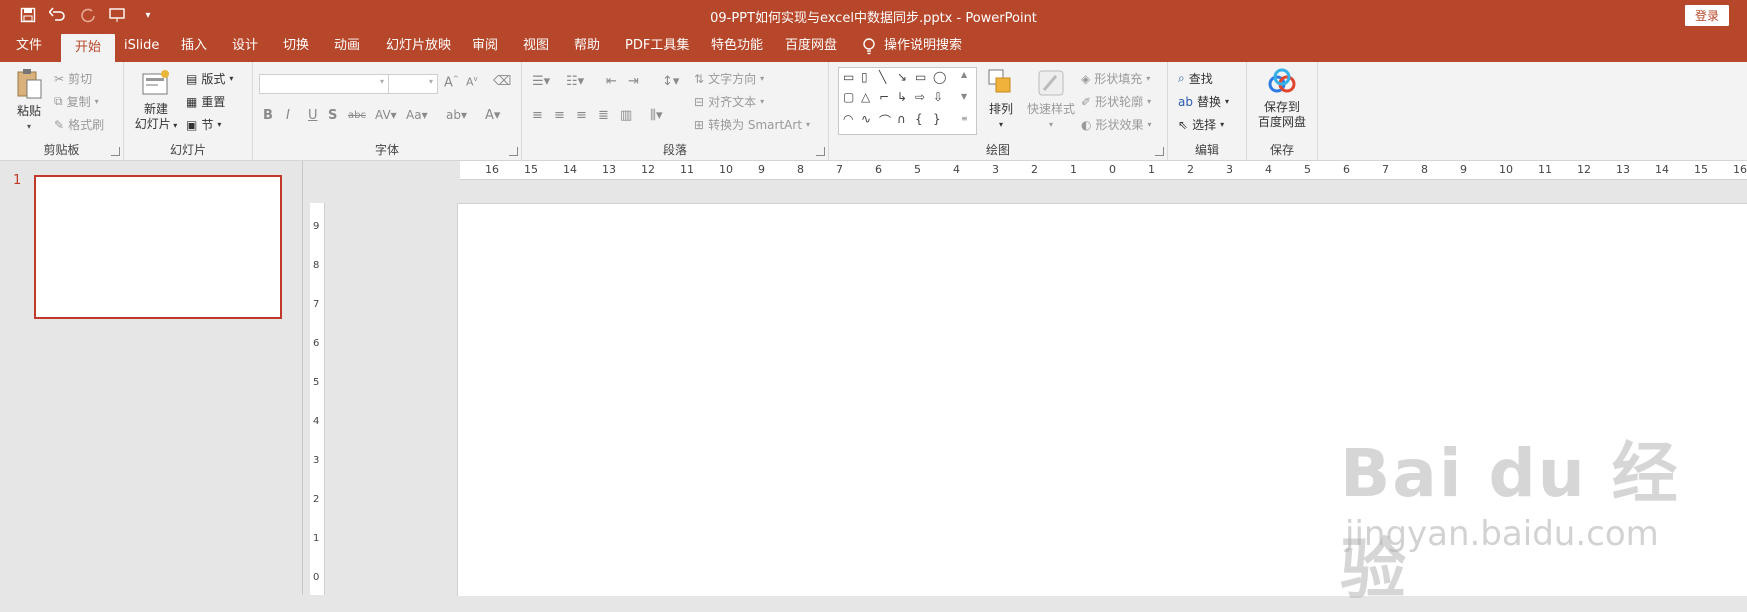 This screenshot has height=612, width=1747. I want to click on gallery-more-icon: ≡, so click(964, 118).